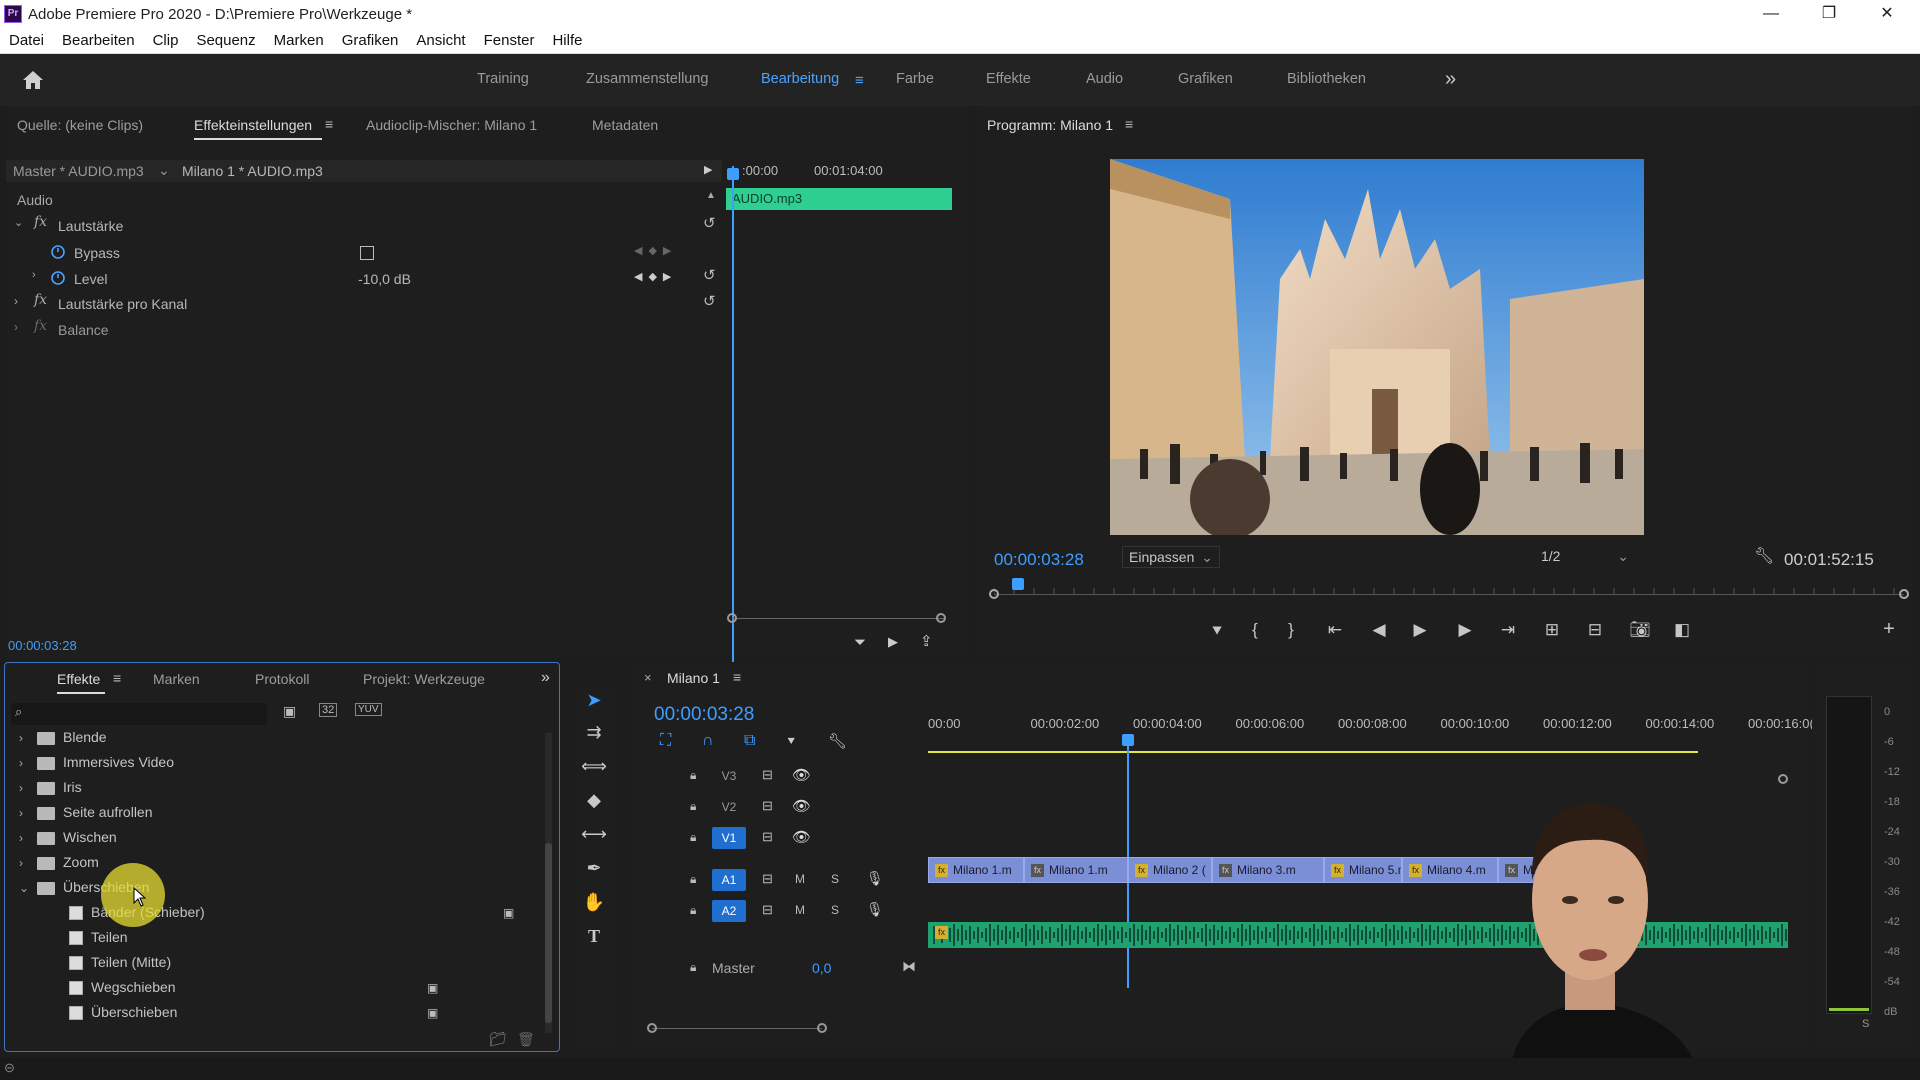 Image resolution: width=1920 pixels, height=1080 pixels. I want to click on keyframe-nav-icon: ◀◆▶, so click(655, 276).